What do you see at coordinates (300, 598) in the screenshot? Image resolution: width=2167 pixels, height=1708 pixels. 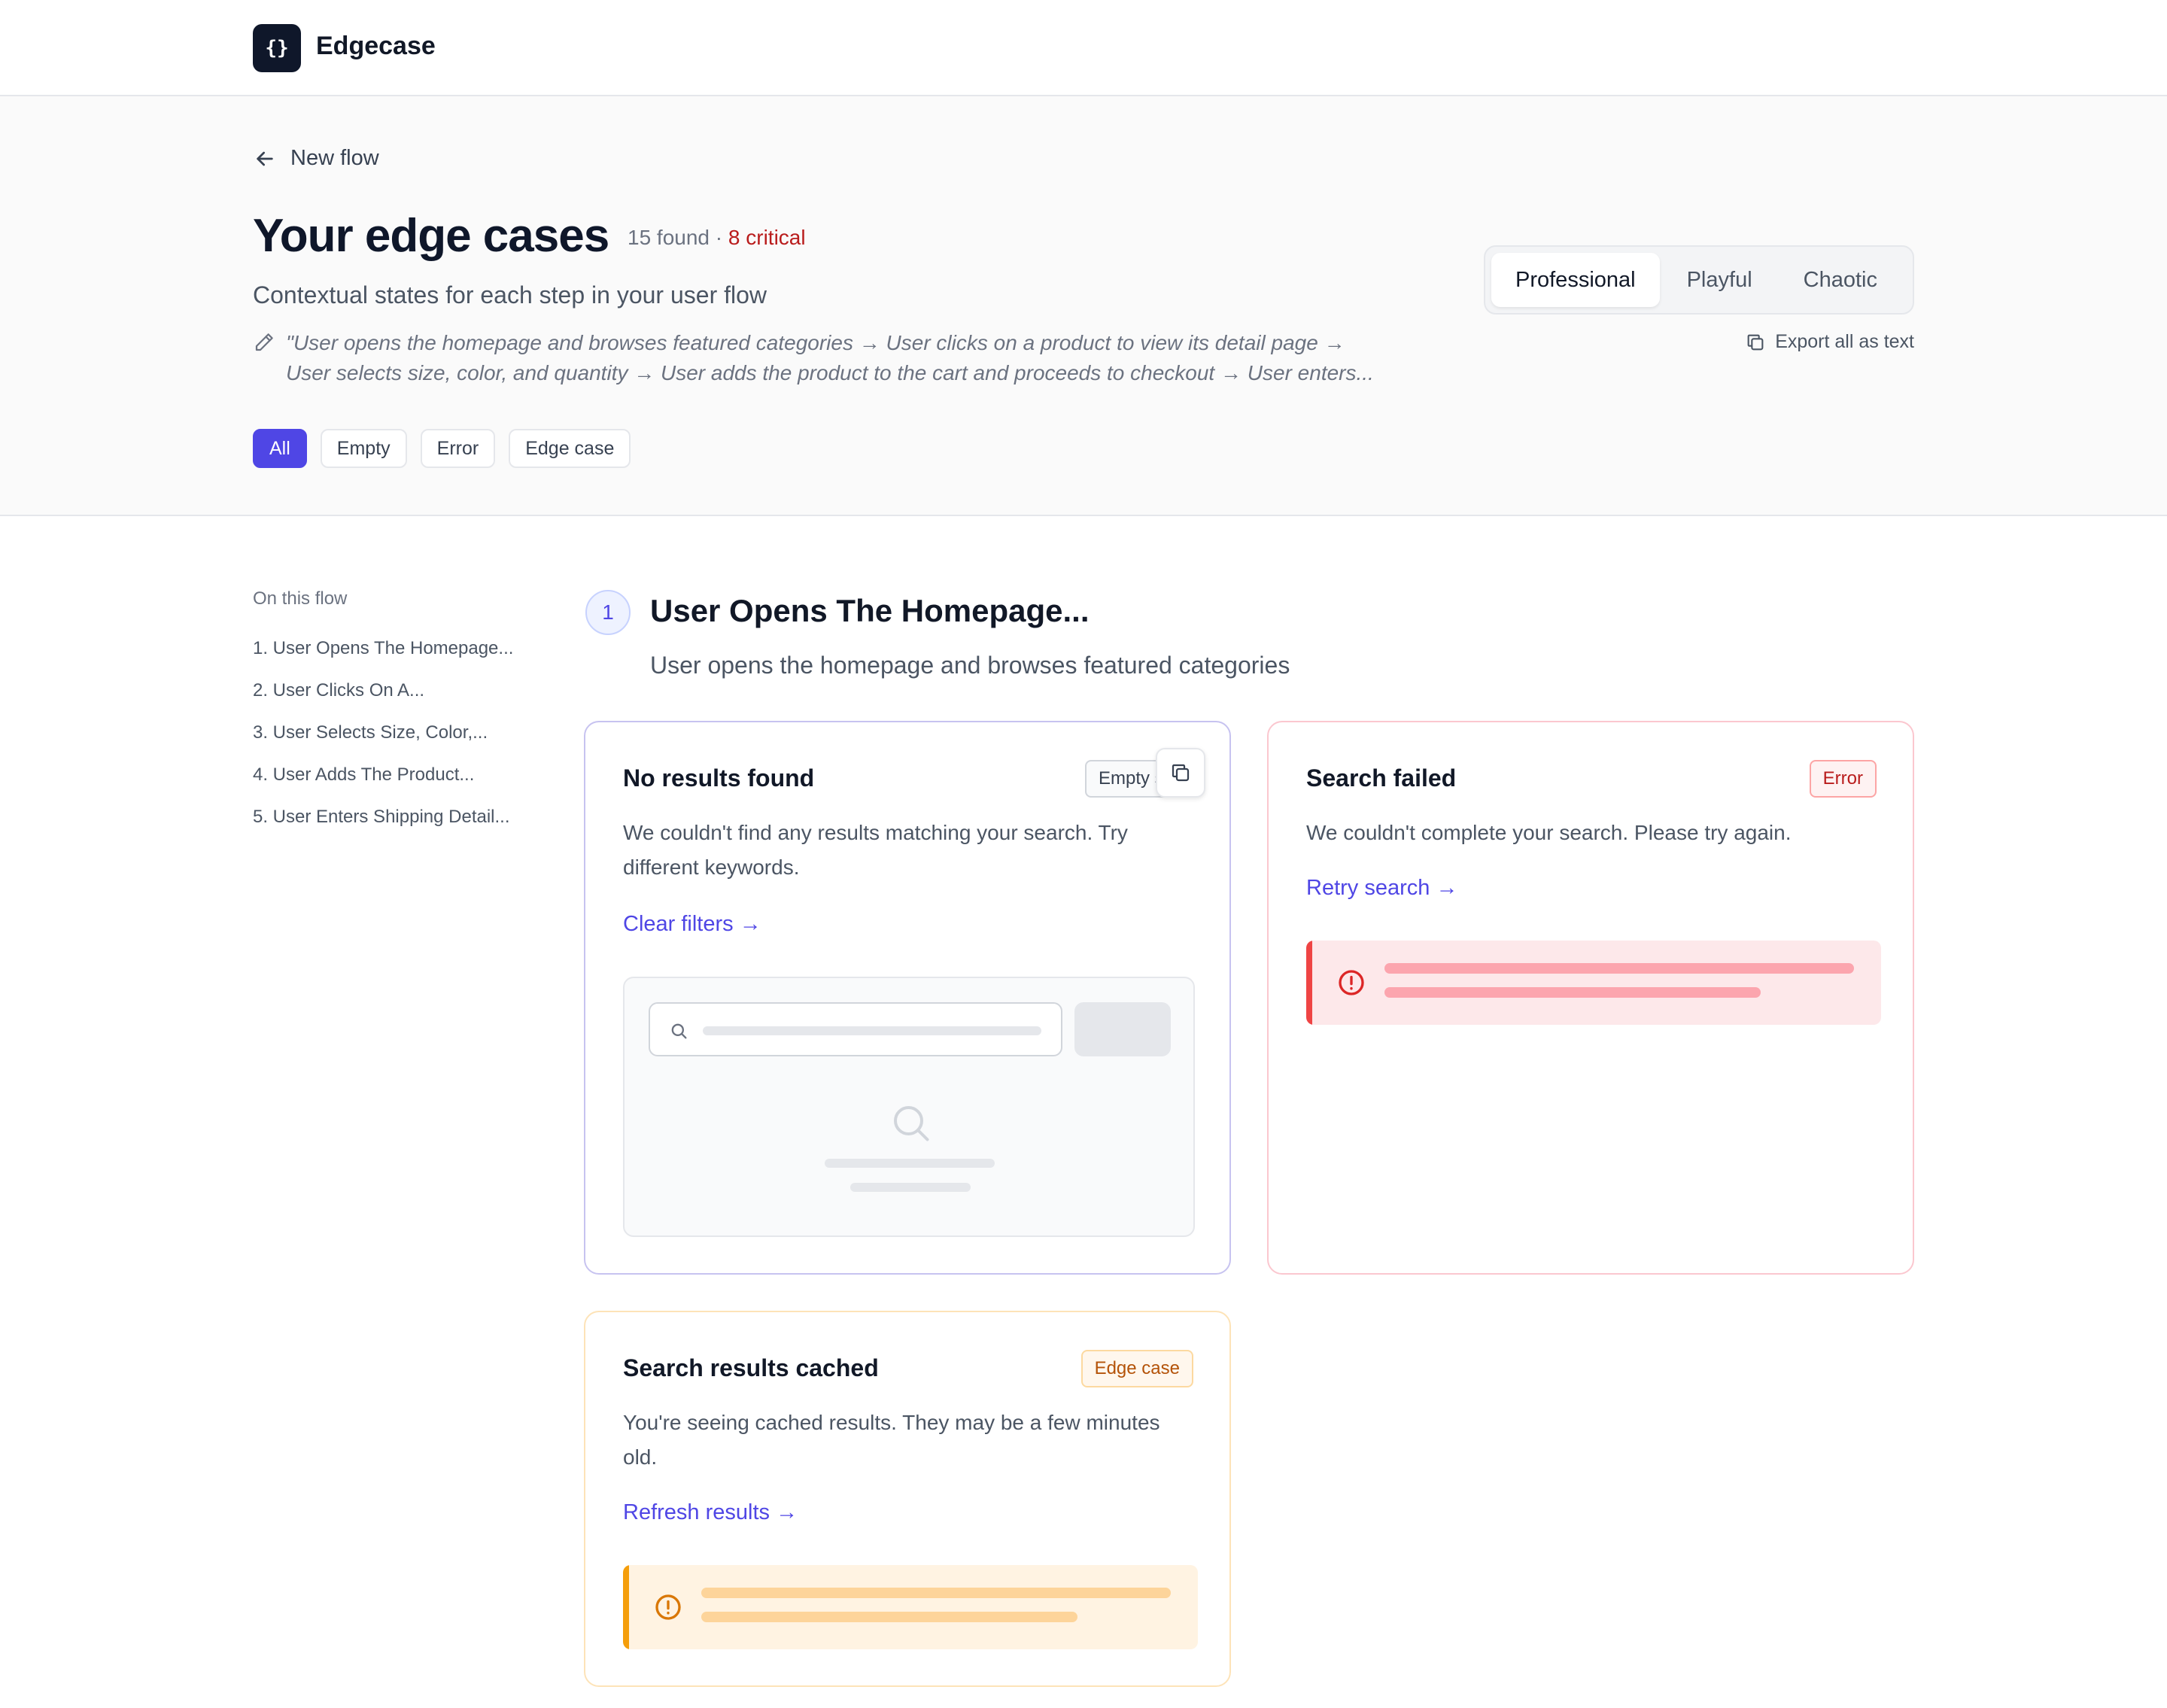 I see `toc-title: On this flow` at bounding box center [300, 598].